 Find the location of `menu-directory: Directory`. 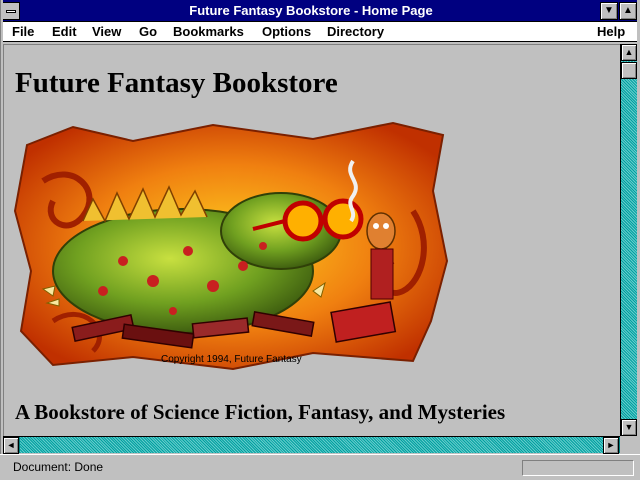

menu-directory: Directory is located at coordinates (355, 31).